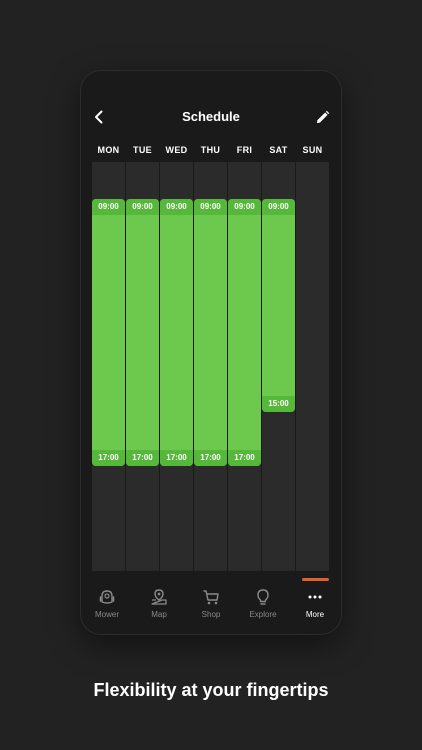 The width and height of the screenshot is (422, 750). I want to click on lightbulb-icon, so click(263, 597).